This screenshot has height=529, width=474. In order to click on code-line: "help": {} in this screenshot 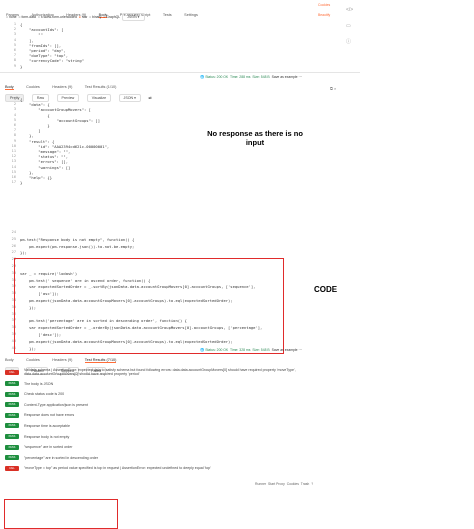, I will do `click(36, 177)`.